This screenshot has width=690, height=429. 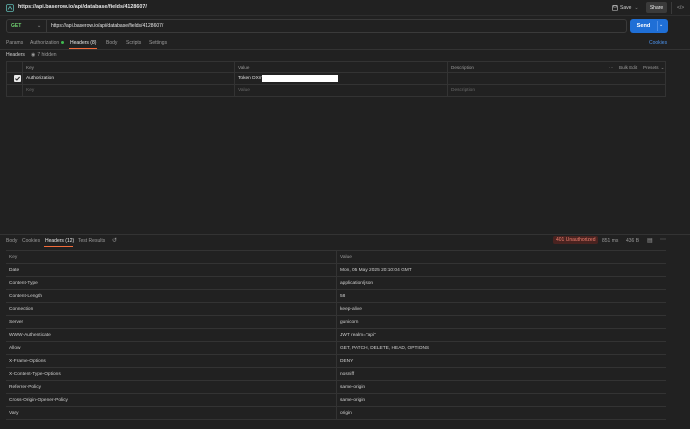 I want to click on tab-response-headers: Headers (12), so click(x=59, y=241).